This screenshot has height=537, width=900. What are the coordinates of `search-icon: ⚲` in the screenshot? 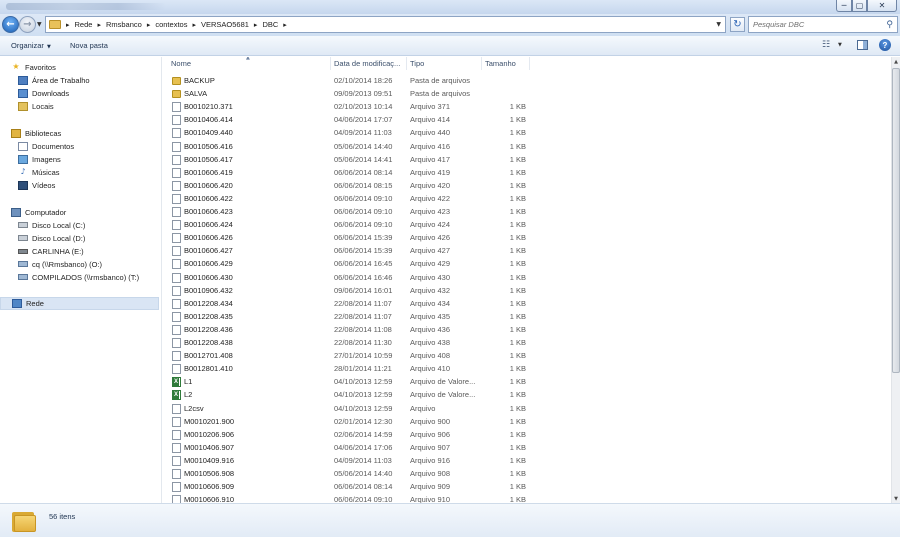 It's located at (889, 25).